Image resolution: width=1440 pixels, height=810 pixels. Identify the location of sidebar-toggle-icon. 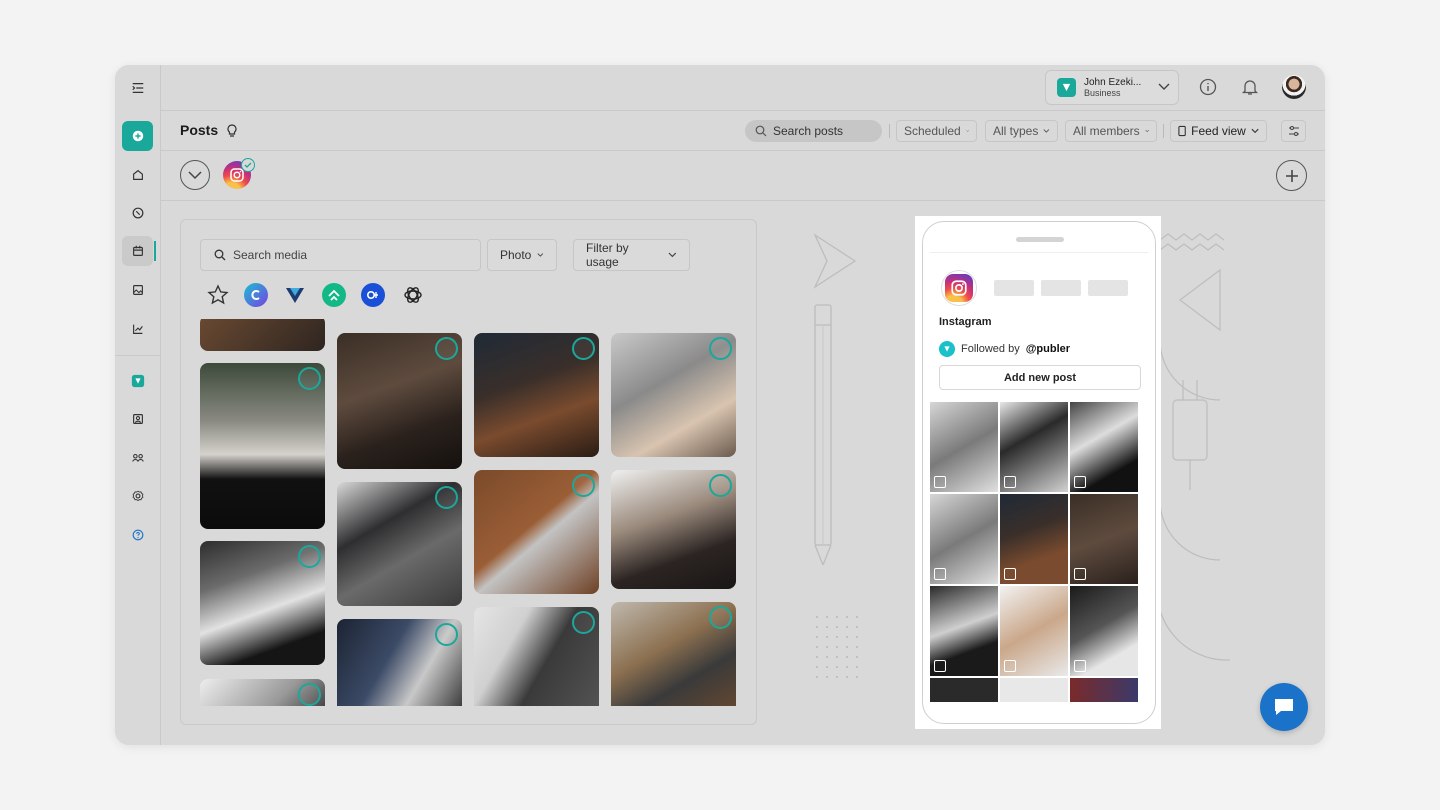
(137, 88).